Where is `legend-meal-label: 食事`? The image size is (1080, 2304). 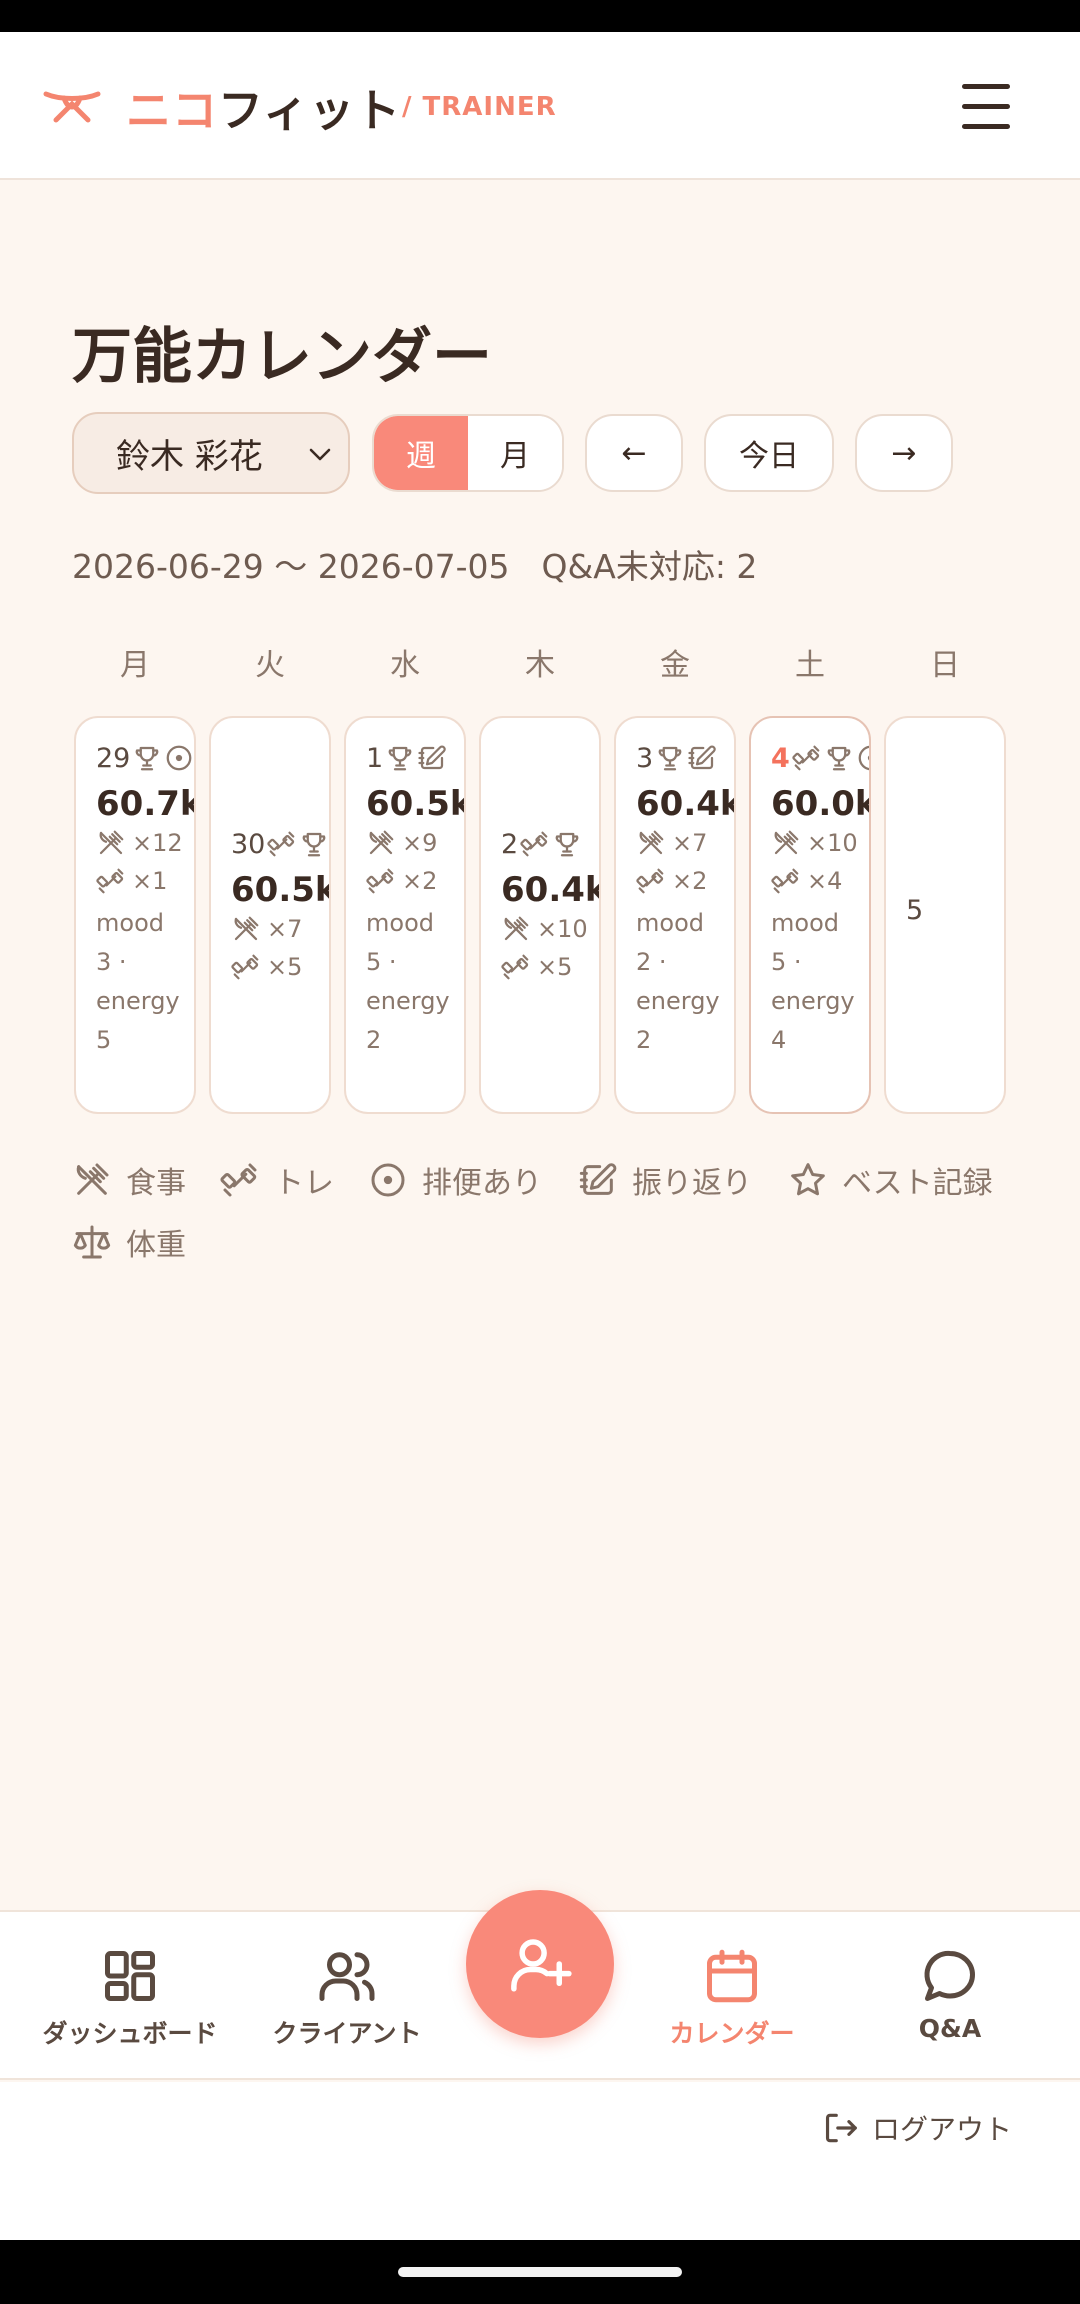
legend-meal-label: 食事 is located at coordinates (156, 1183).